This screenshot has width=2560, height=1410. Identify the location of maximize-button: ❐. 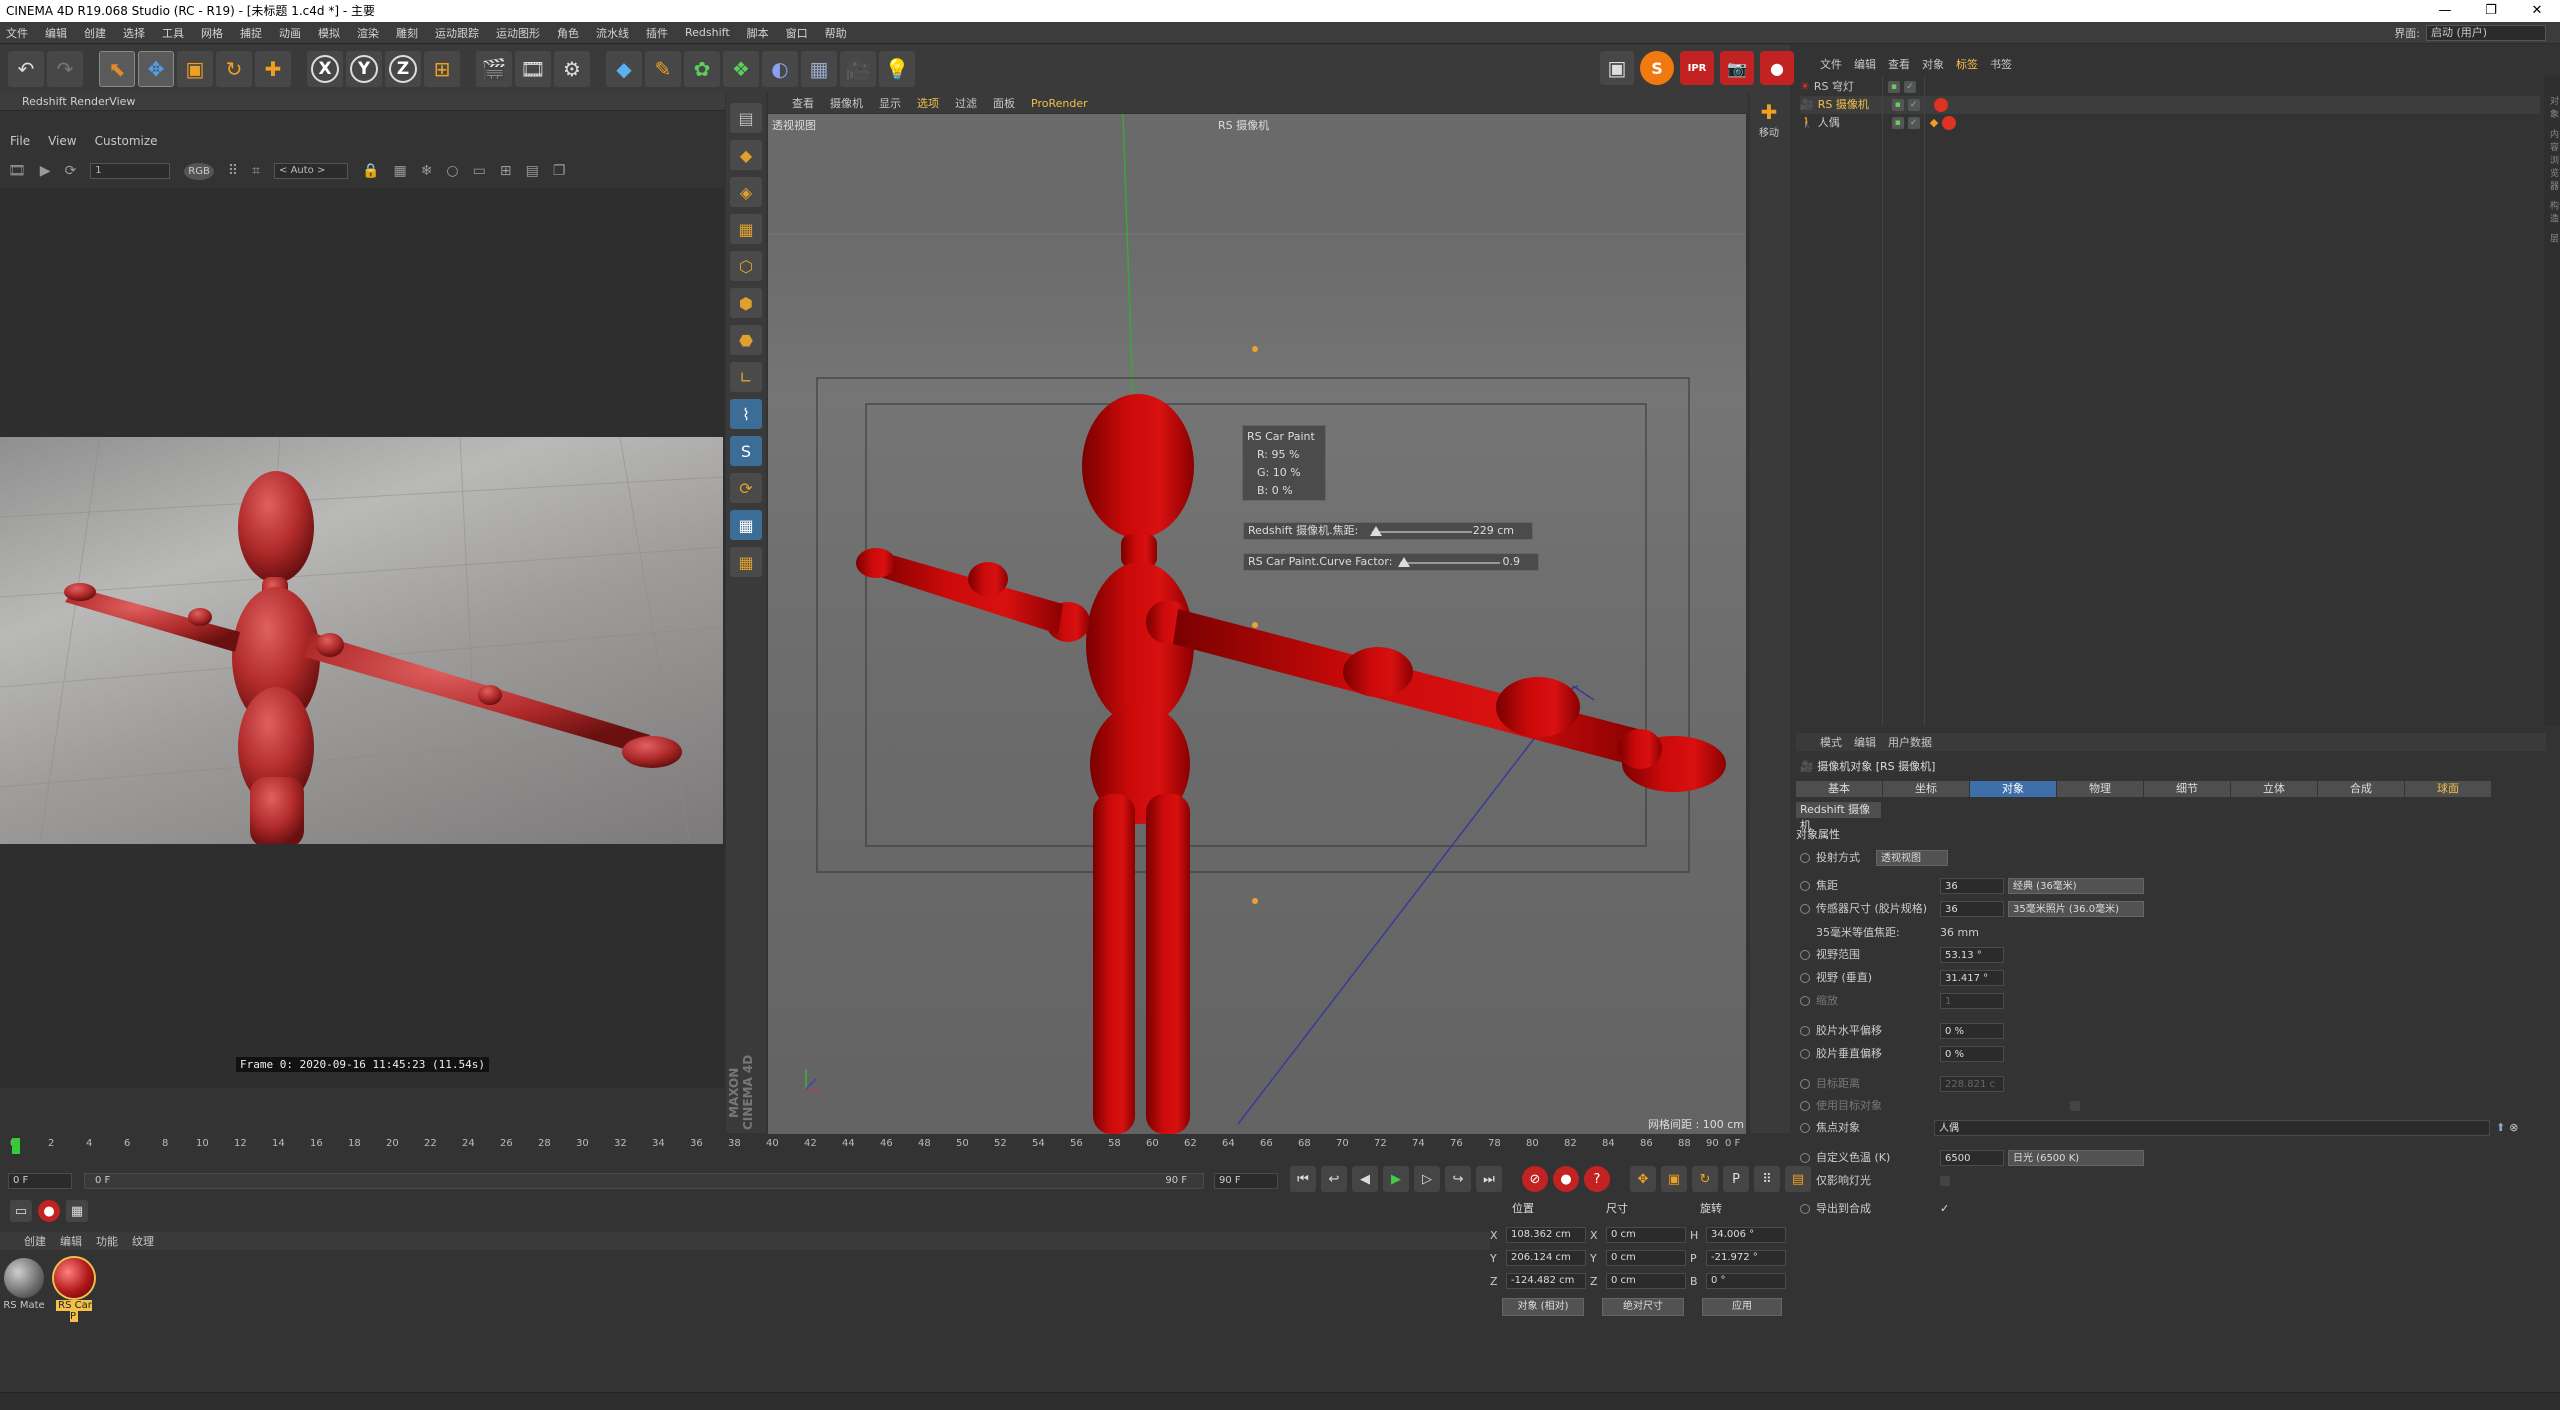
(2491, 11).